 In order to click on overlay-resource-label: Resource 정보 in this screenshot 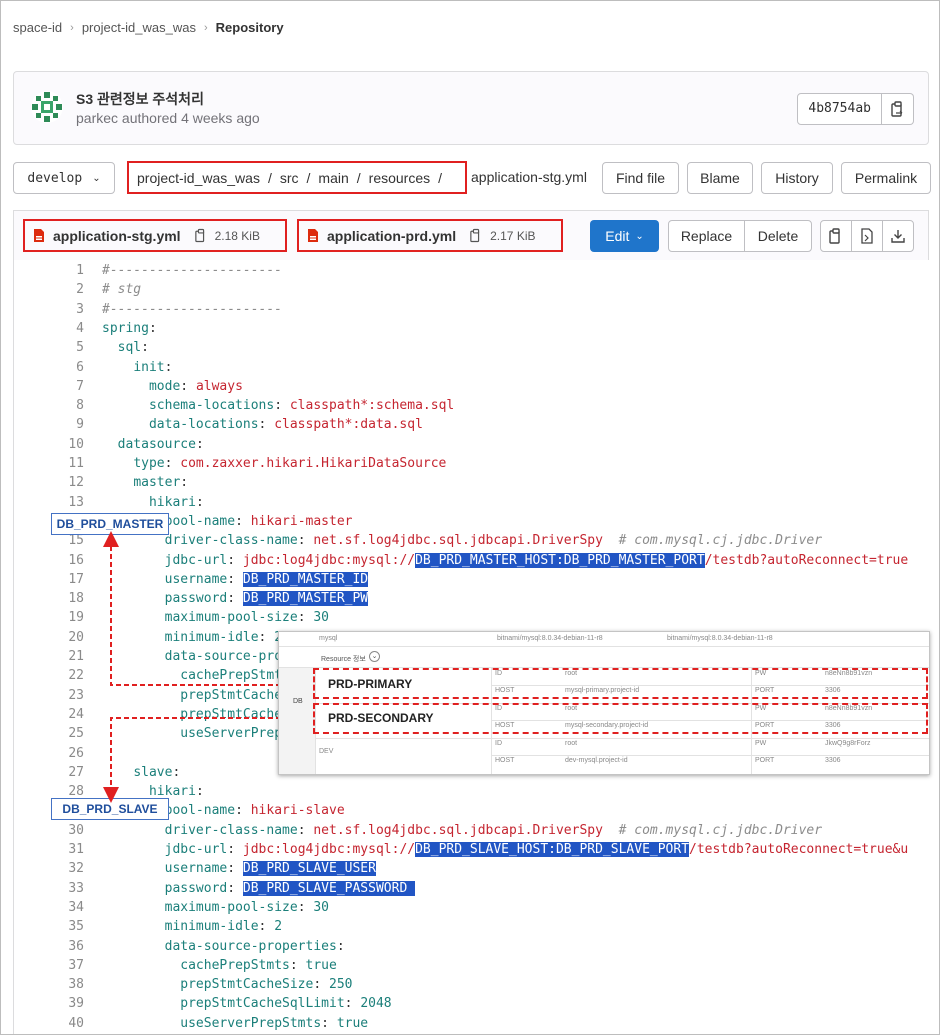, I will do `click(343, 659)`.